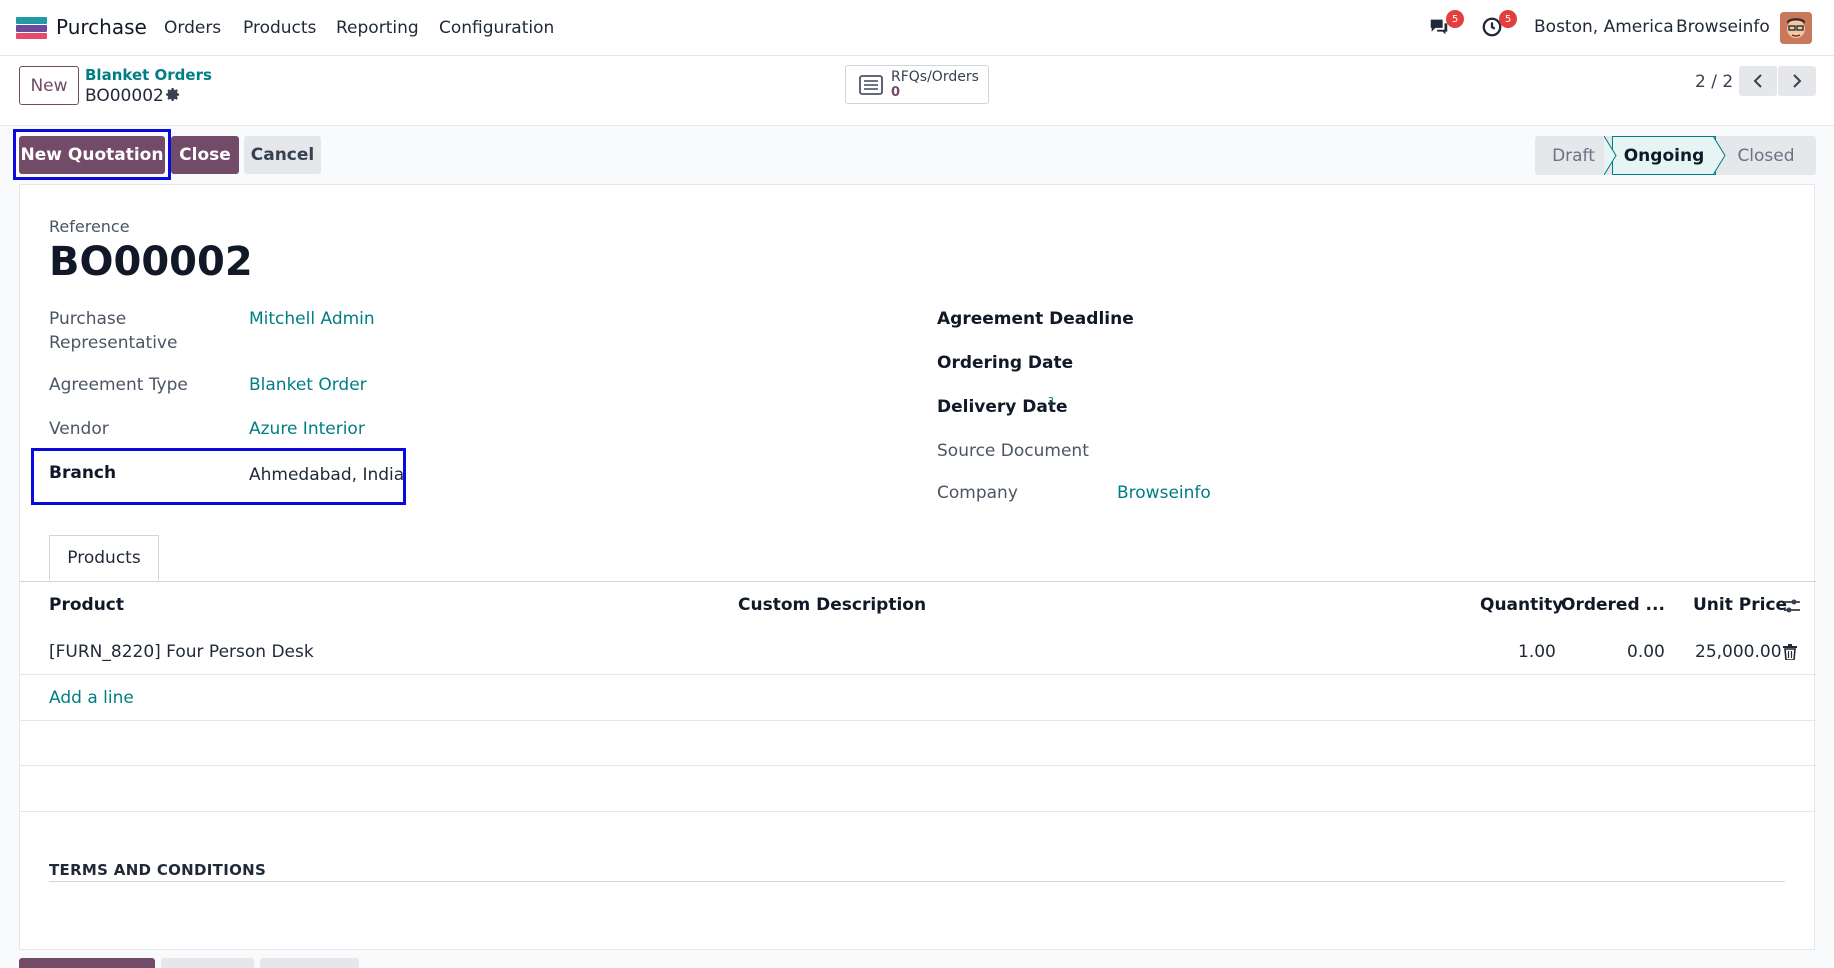  I want to click on purchase-rep-label-2: Representative, so click(113, 343).